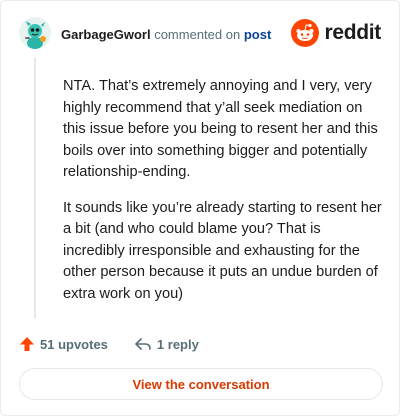 This screenshot has height=416, width=400. Describe the element at coordinates (35, 188) in the screenshot. I see `thread-line` at that location.